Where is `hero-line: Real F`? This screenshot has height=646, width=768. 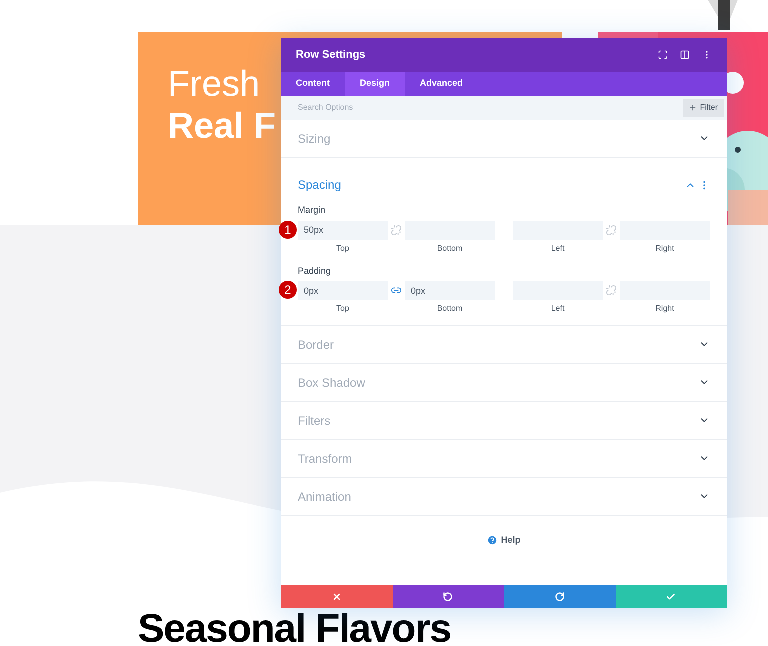
hero-line: Real F is located at coordinates (222, 126).